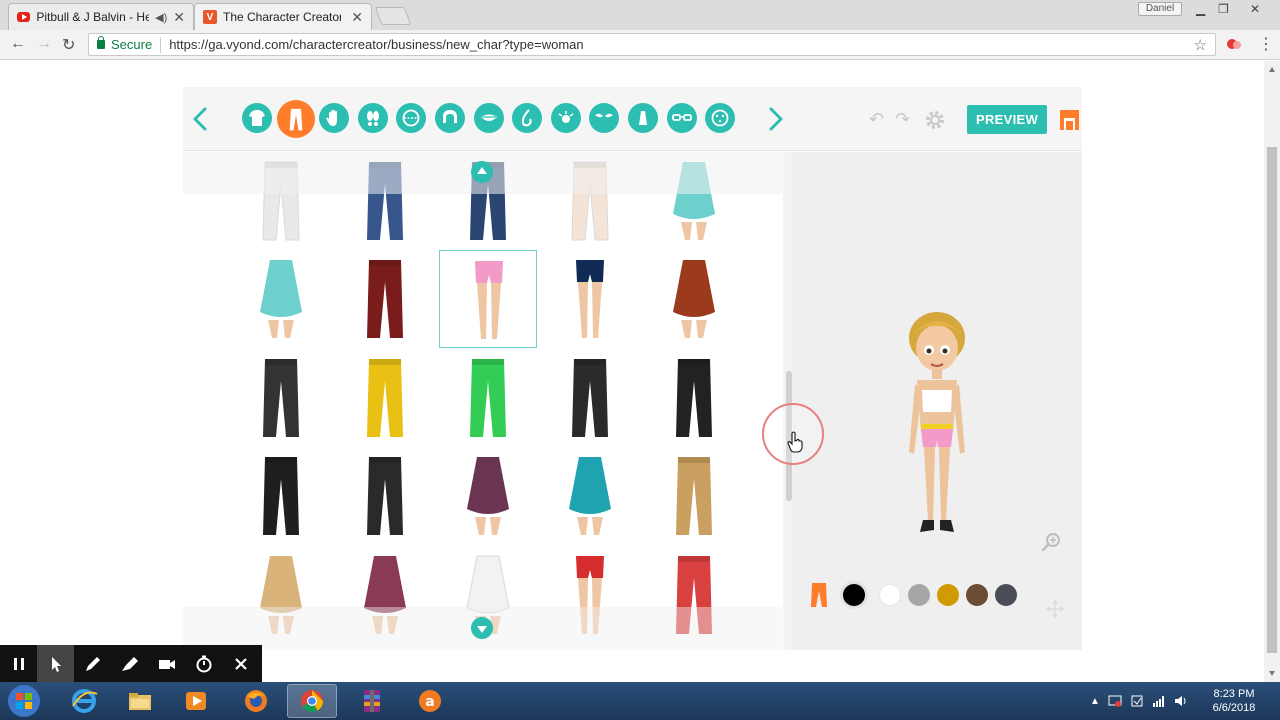  What do you see at coordinates (334, 118) in the screenshot?
I see `category-hand-button` at bounding box center [334, 118].